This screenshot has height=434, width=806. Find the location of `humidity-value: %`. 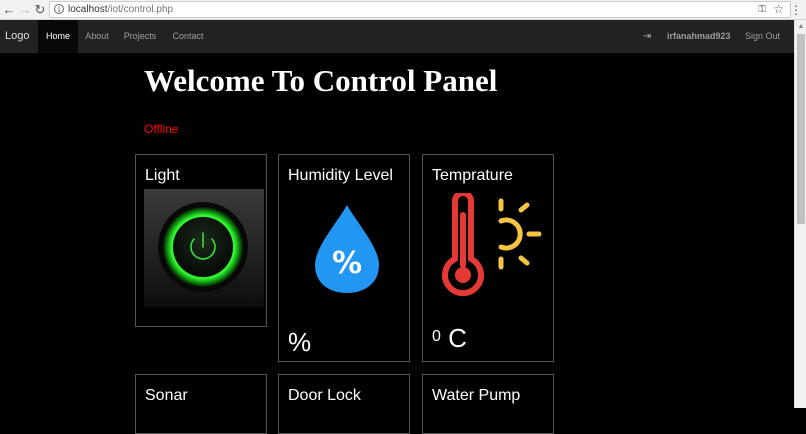

humidity-value: % is located at coordinates (300, 342).